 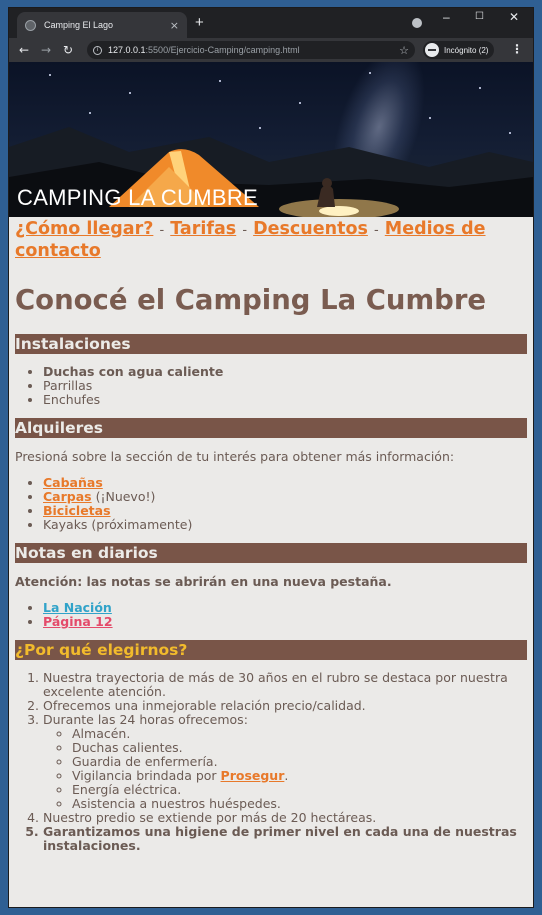 I want to click on notas-list: La Nación Página 12, so click(x=285, y=615).